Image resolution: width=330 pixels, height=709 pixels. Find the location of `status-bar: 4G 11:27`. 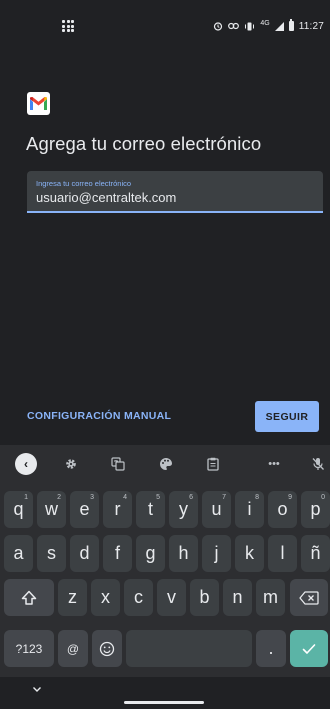

status-bar: 4G 11:27 is located at coordinates (165, 28).